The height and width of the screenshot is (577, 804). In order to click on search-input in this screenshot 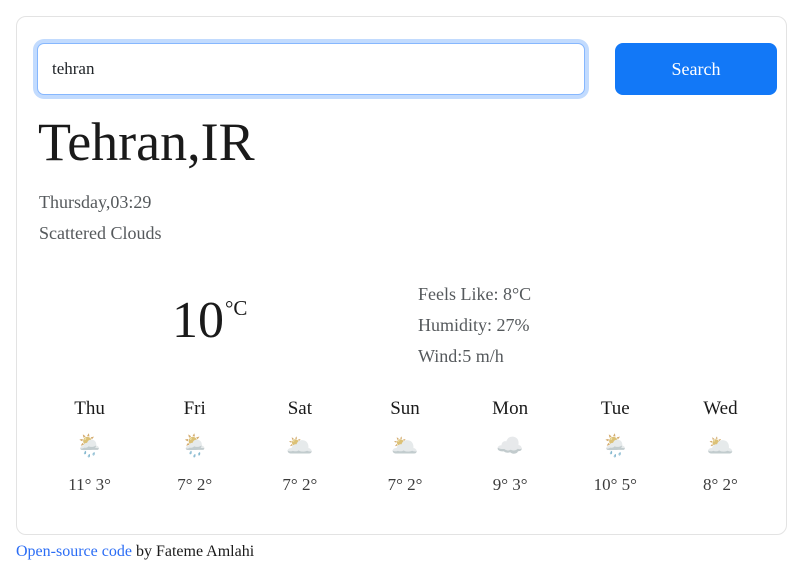, I will do `click(311, 69)`.